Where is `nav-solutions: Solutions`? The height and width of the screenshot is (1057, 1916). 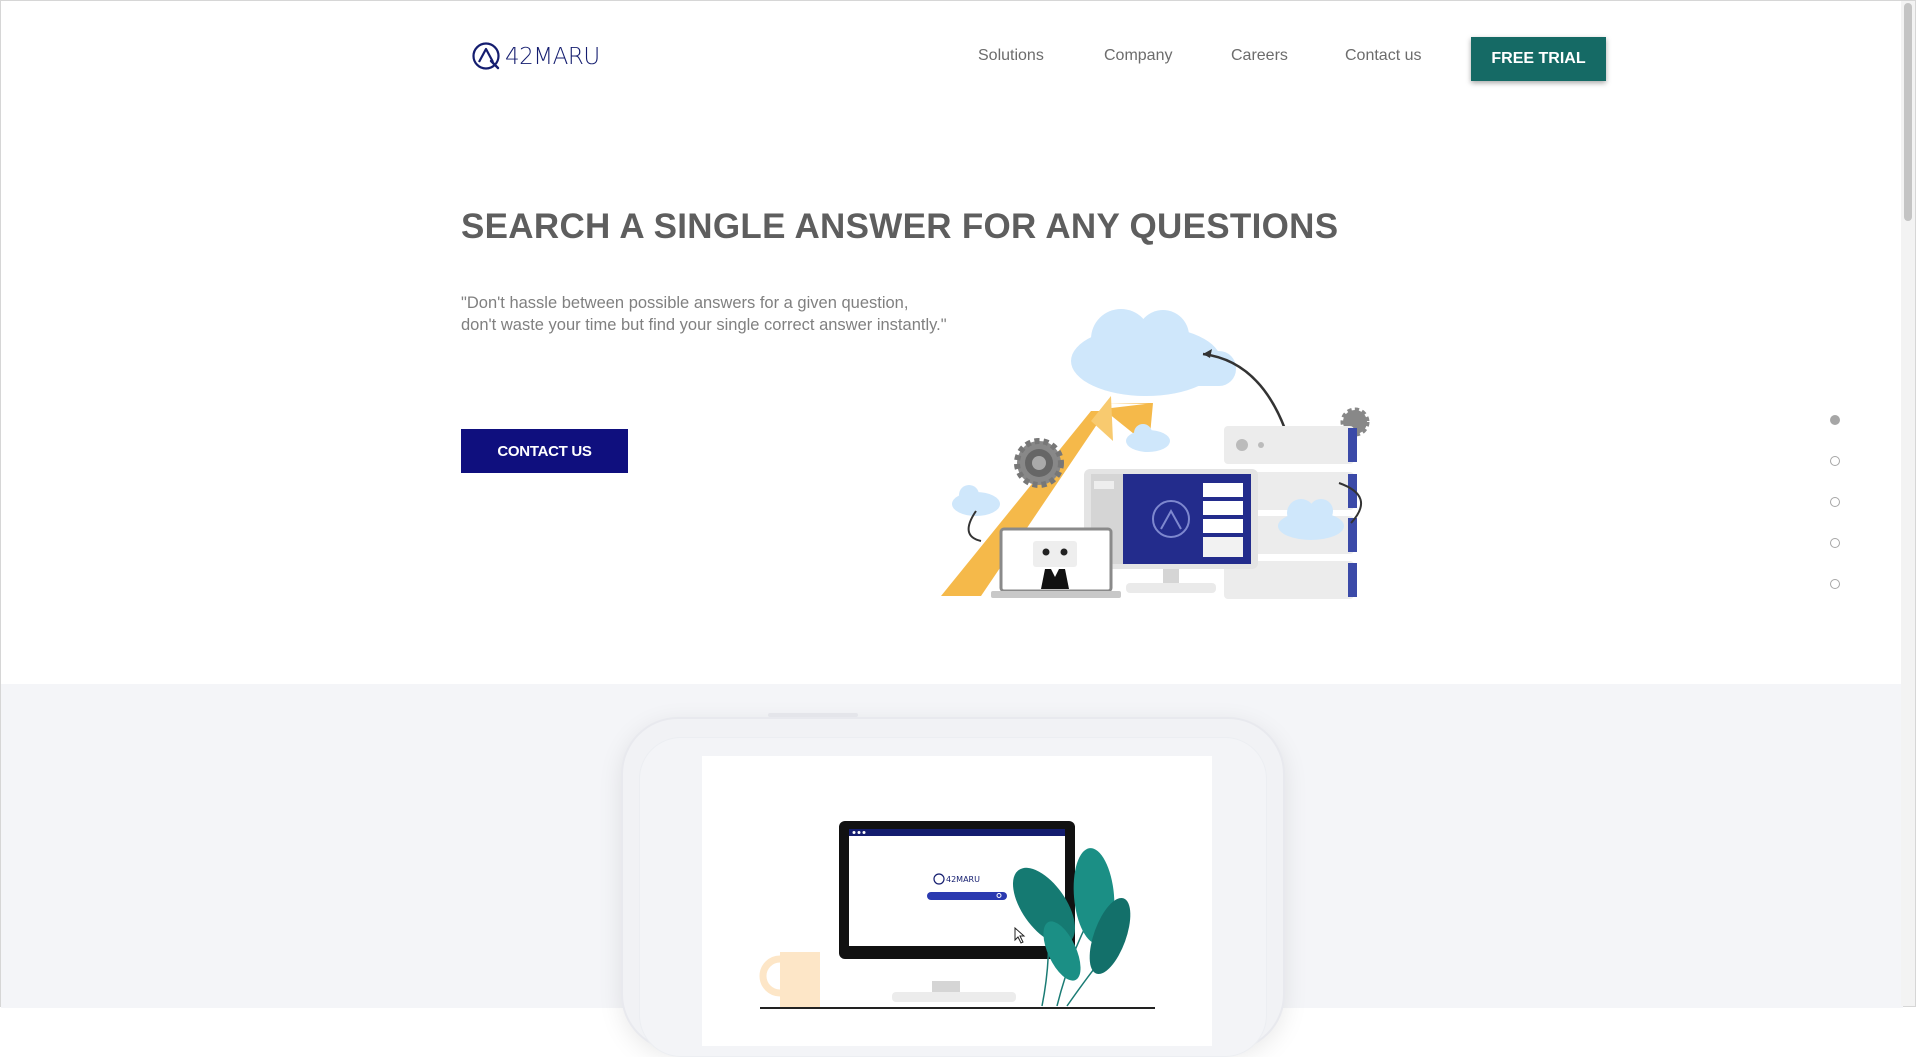 nav-solutions: Solutions is located at coordinates (1011, 56).